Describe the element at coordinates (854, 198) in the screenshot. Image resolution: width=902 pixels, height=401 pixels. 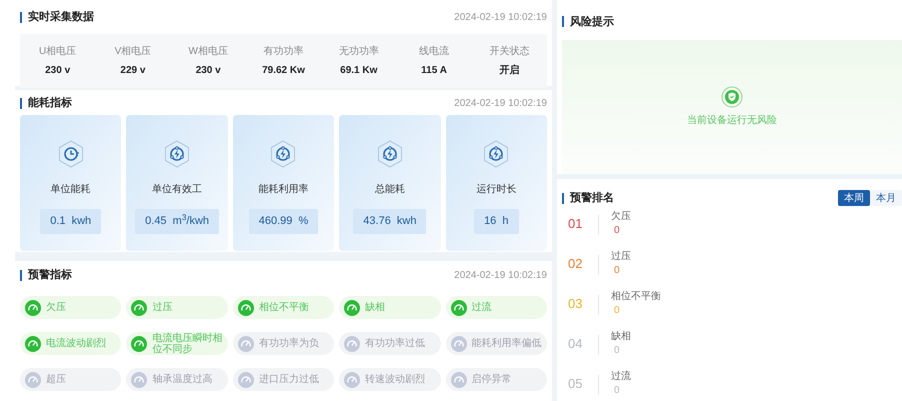
I see `period-tab: 本周` at that location.